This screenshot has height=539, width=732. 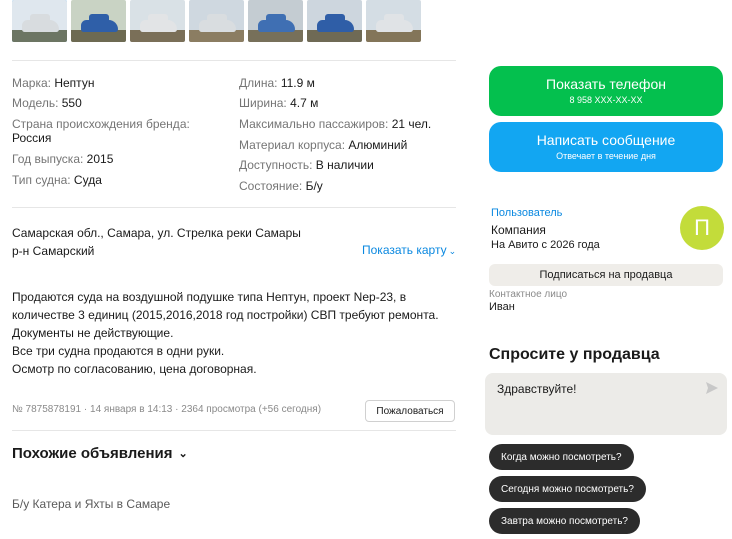 I want to click on spec-model: Модель: 550, so click(x=47, y=103).